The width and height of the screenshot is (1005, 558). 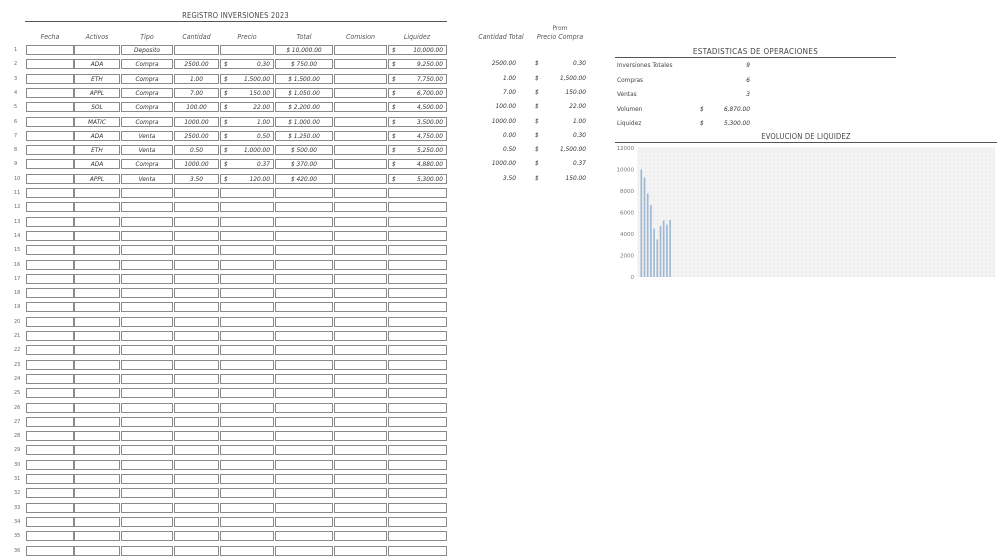 What do you see at coordinates (147, 50) in the screenshot?
I see `cell-tipo: Deposito` at bounding box center [147, 50].